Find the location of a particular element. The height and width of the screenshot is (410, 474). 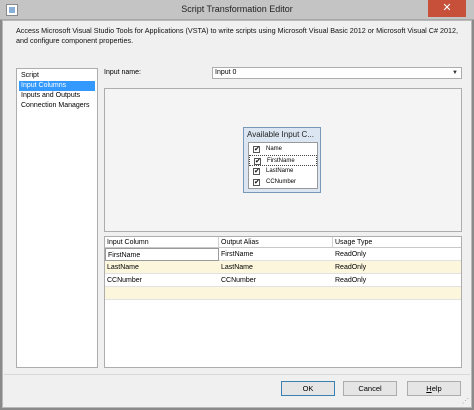

column-row-lastname: LastName is located at coordinates (283, 171).